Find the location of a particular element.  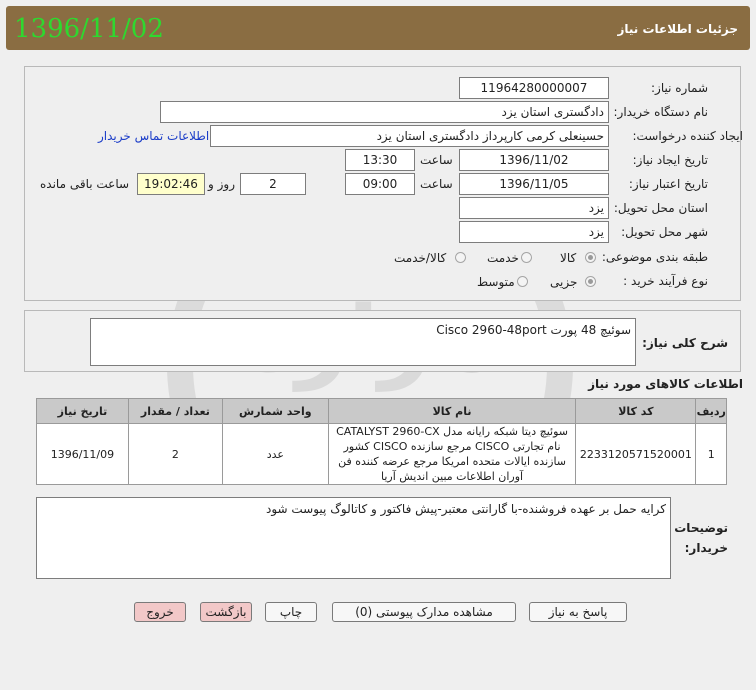

category-option-service: خدمت is located at coordinates (503, 258).